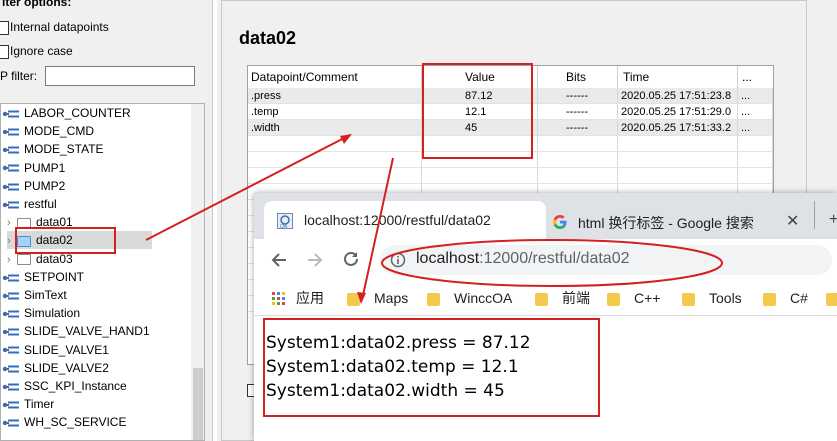  What do you see at coordinates (248, 187) in the screenshot?
I see `annotation-arrow-to-table` at bounding box center [248, 187].